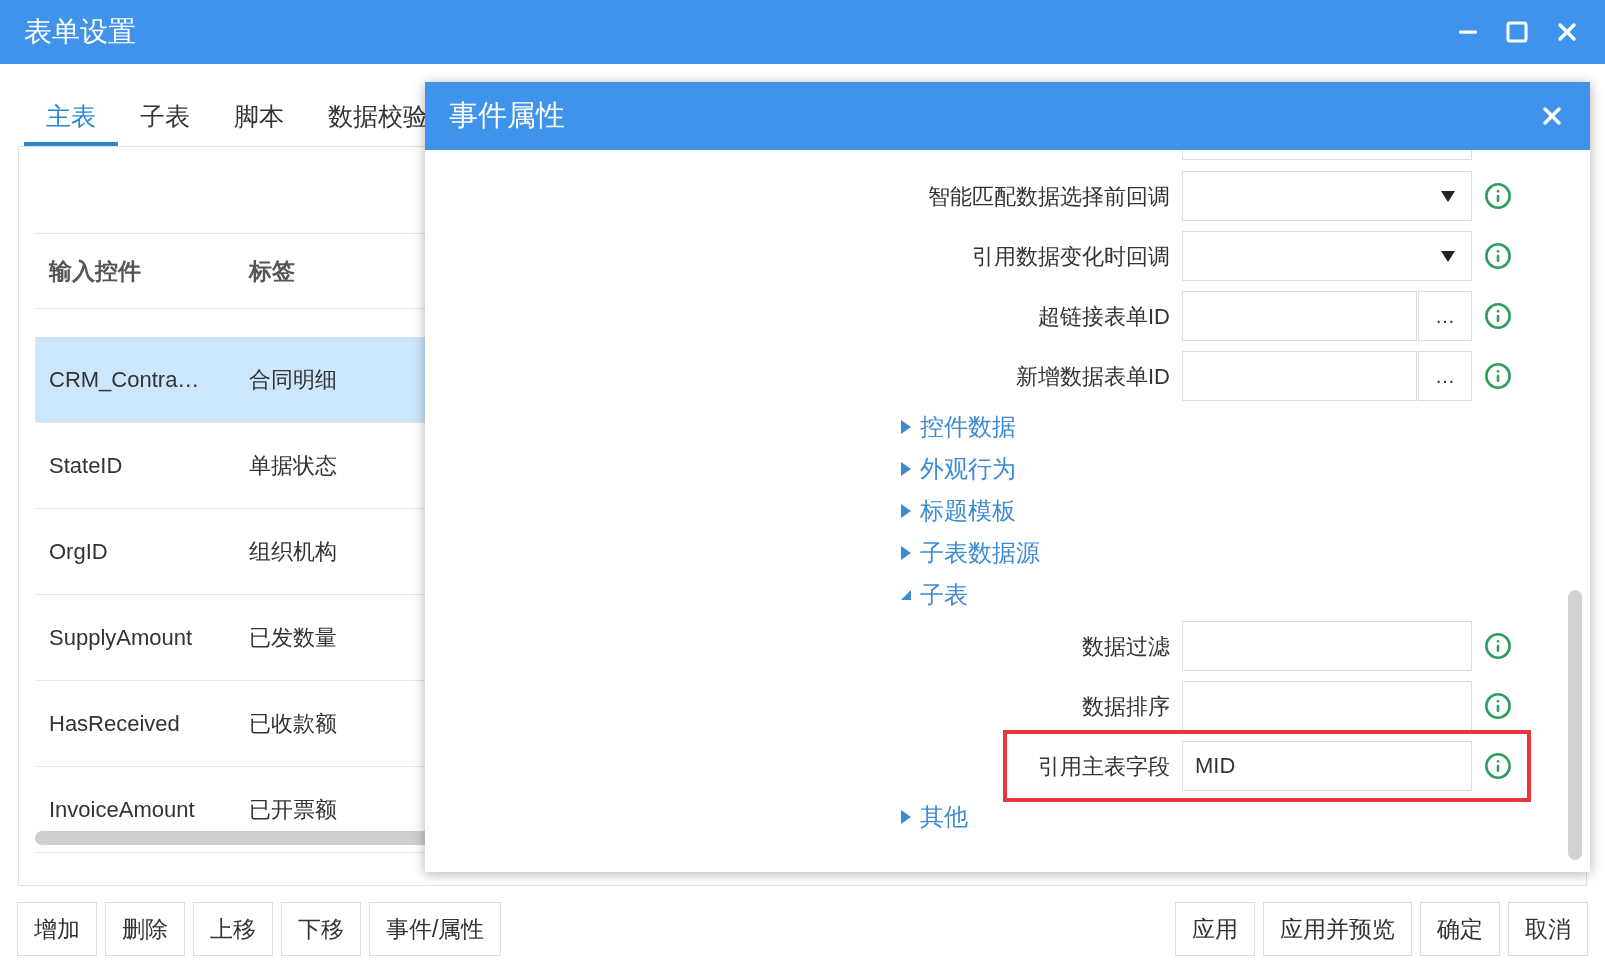  I want to click on table-cell-text: 组织机构, so click(292, 552).